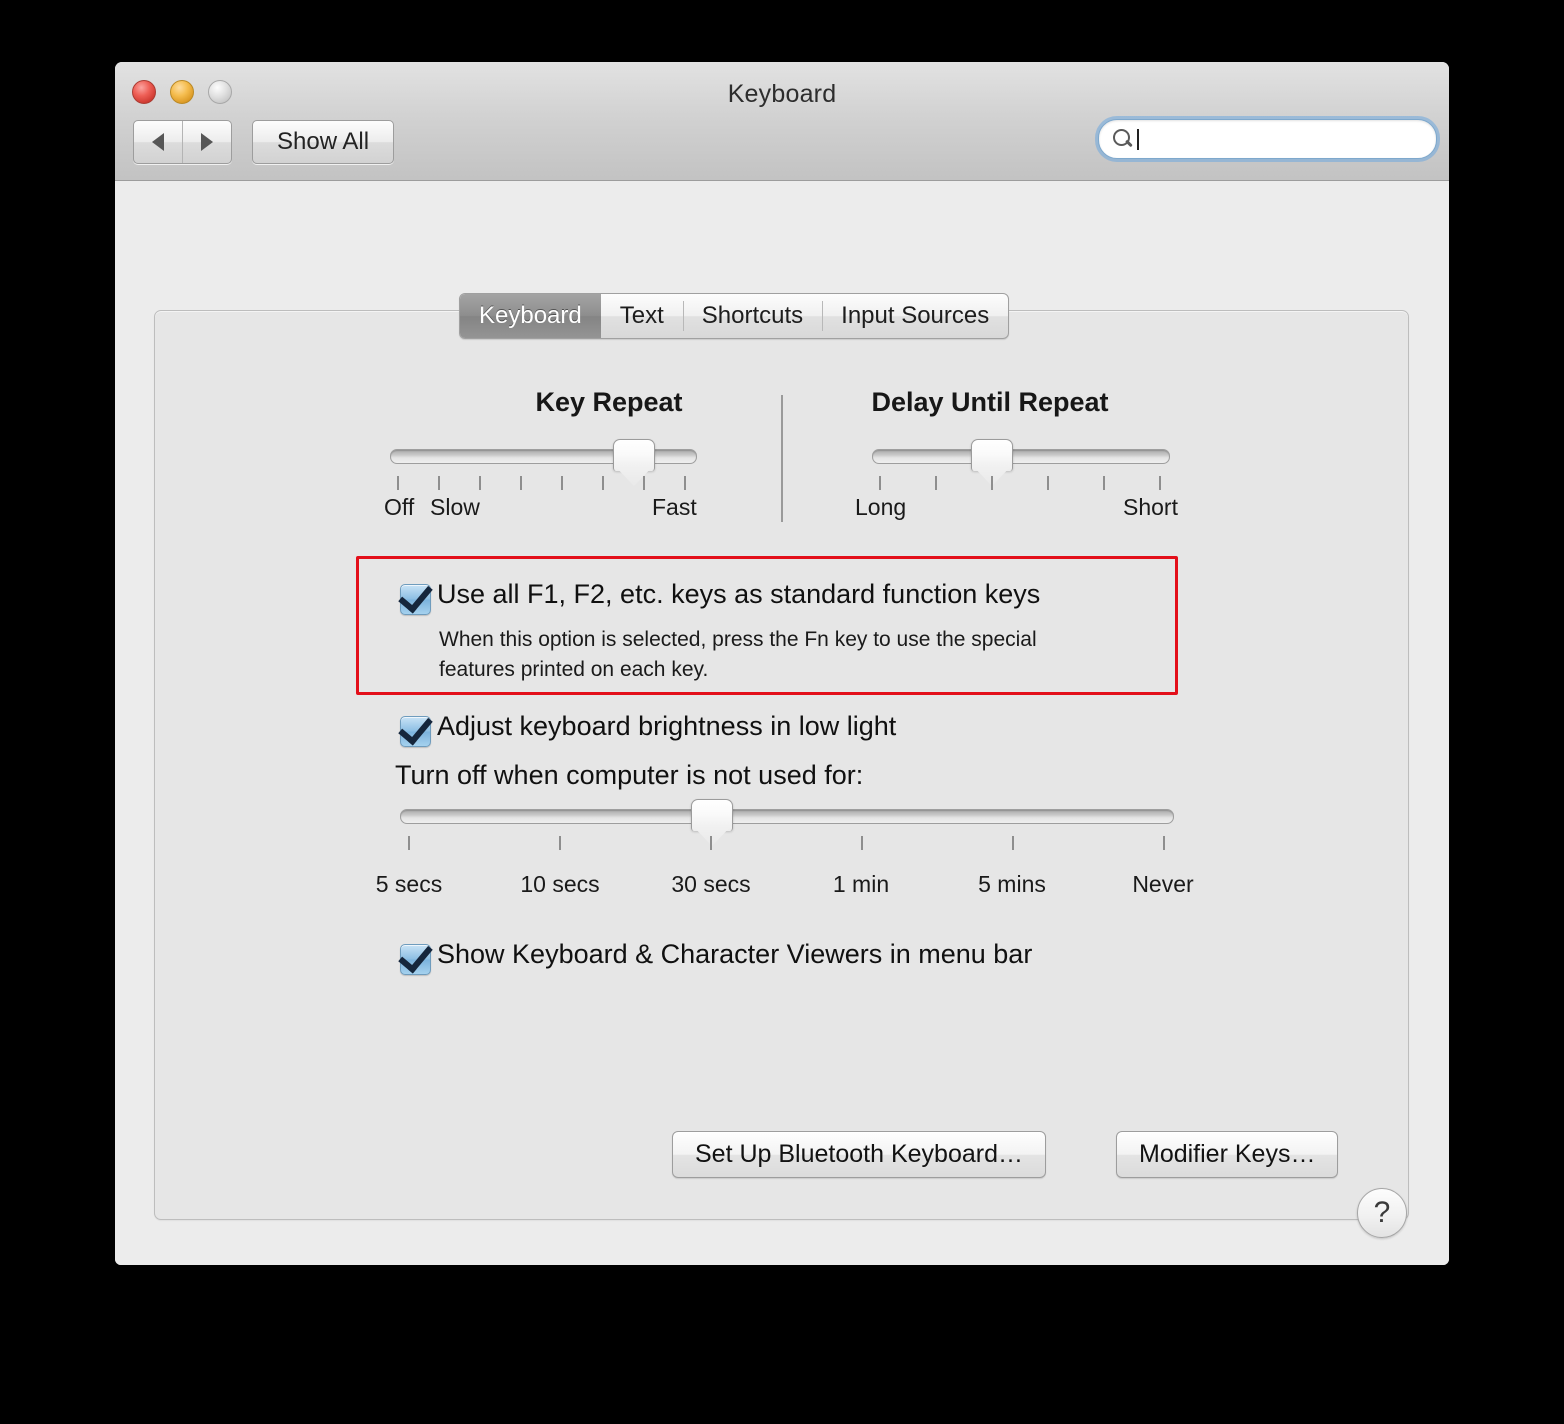 This screenshot has height=1424, width=1564. Describe the element at coordinates (711, 884) in the screenshot. I see `turn-off-tick-label: 30 secs` at that location.